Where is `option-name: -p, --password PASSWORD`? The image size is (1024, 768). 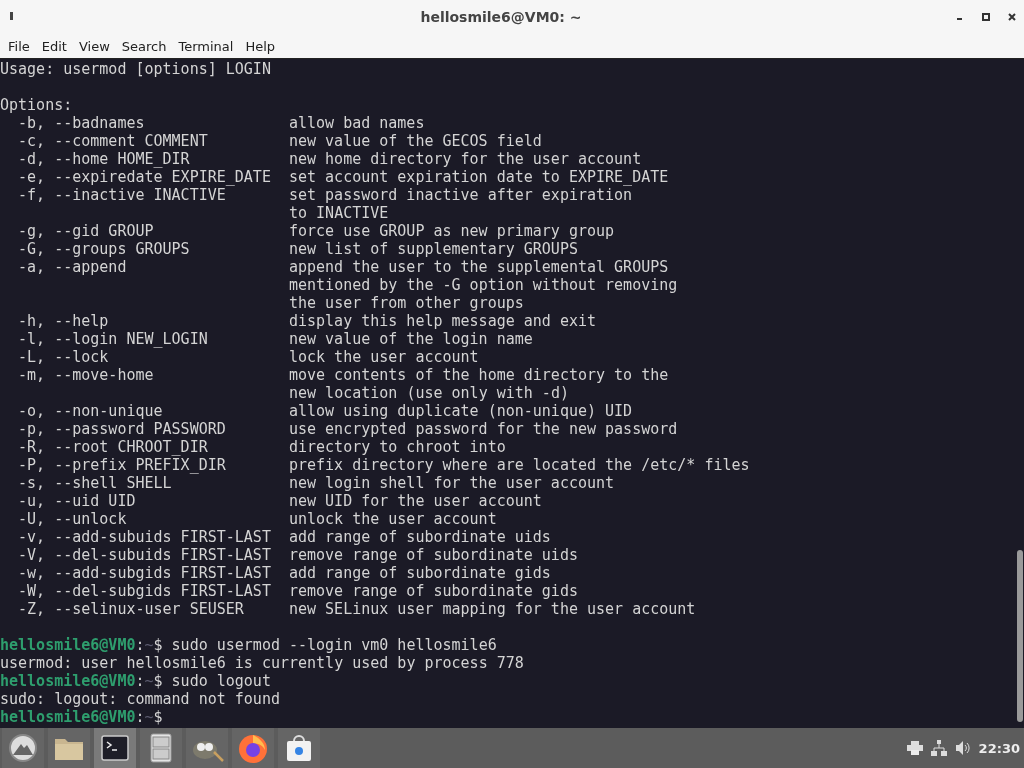 option-name: -p, --password PASSWORD is located at coordinates (122, 429).